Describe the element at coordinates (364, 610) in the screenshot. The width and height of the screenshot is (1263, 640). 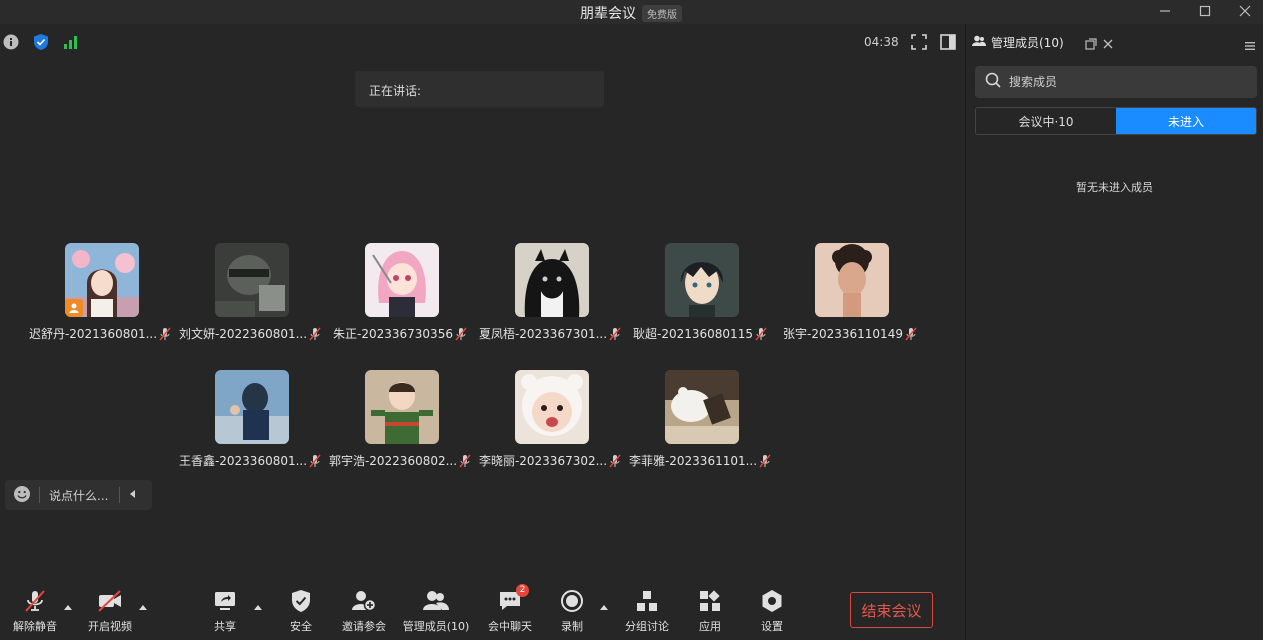
I see `invite-button: 邀请参会` at that location.